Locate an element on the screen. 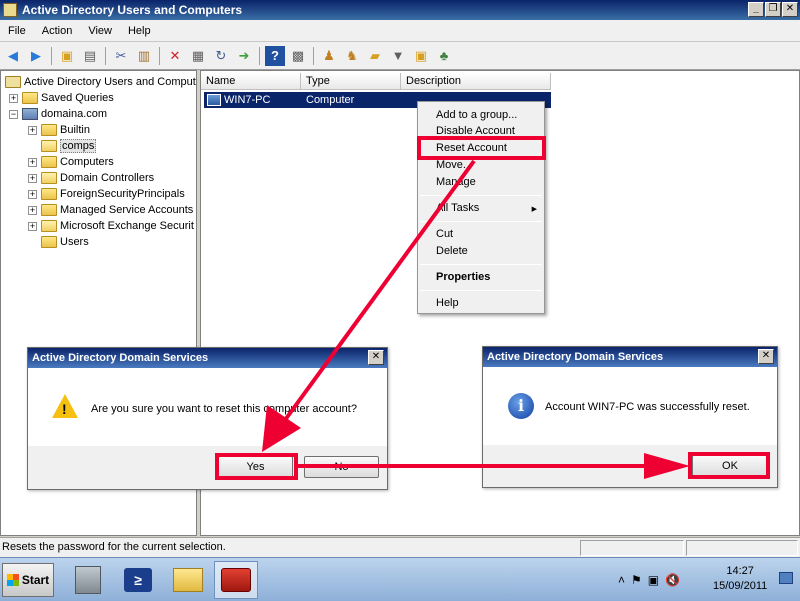 The width and height of the screenshot is (800, 601). tree-item-builtin: + Builtin is located at coordinates (59, 130).